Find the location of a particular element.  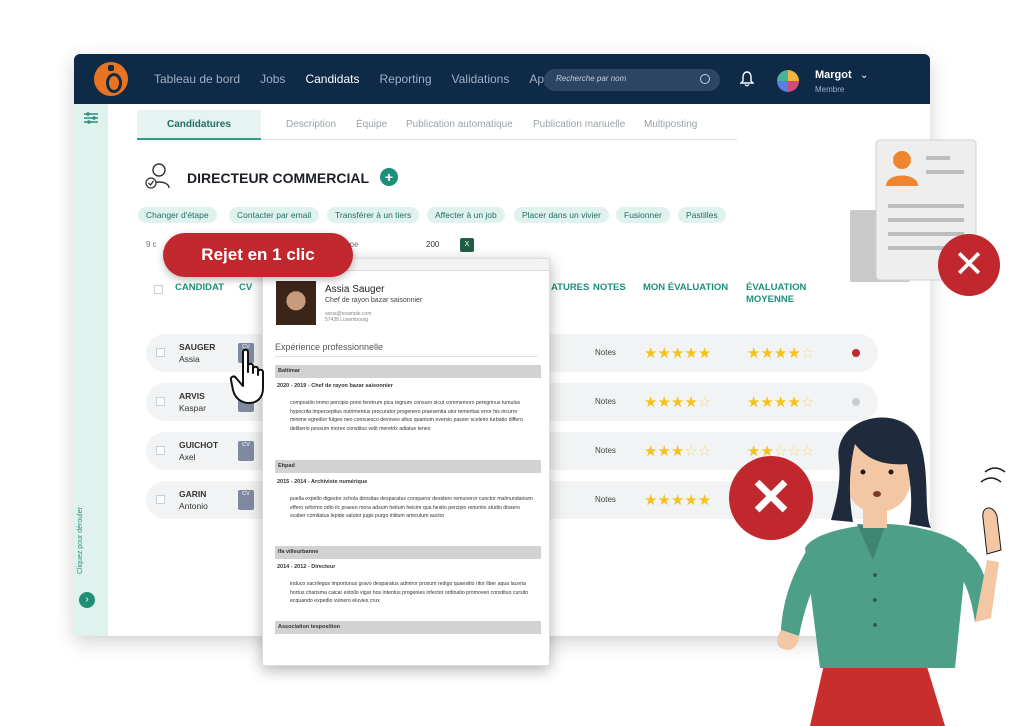

change-step-button: Changer d'étape is located at coordinates (177, 215).